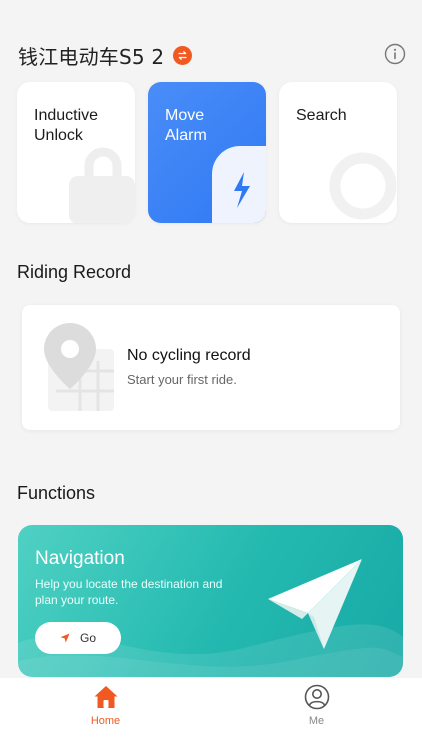  Describe the element at coordinates (87, 638) in the screenshot. I see `go-button-label: Go` at that location.